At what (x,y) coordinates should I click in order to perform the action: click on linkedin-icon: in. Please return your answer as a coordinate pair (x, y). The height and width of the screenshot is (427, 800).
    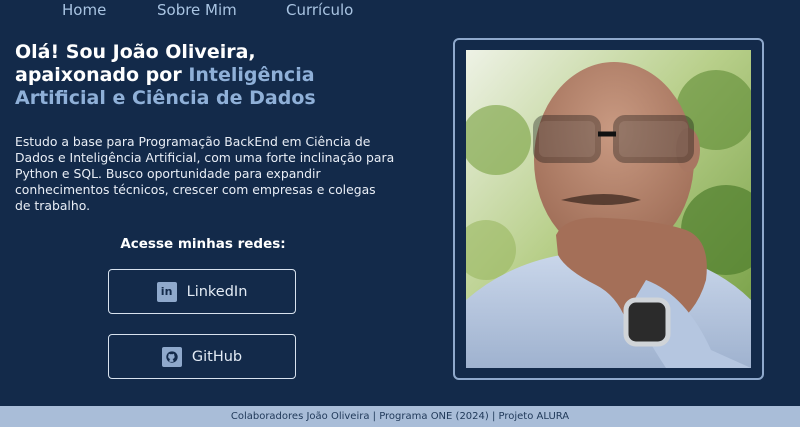
    Looking at the image, I should click on (166, 291).